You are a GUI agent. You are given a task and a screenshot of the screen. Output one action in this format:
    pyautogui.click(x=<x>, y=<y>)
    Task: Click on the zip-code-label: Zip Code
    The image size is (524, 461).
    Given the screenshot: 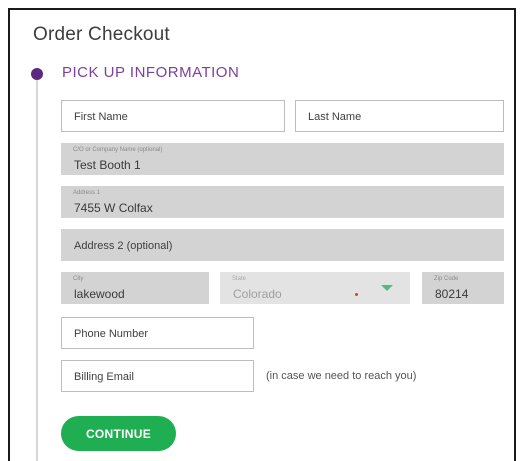 What is the action you would take?
    pyautogui.click(x=446, y=279)
    